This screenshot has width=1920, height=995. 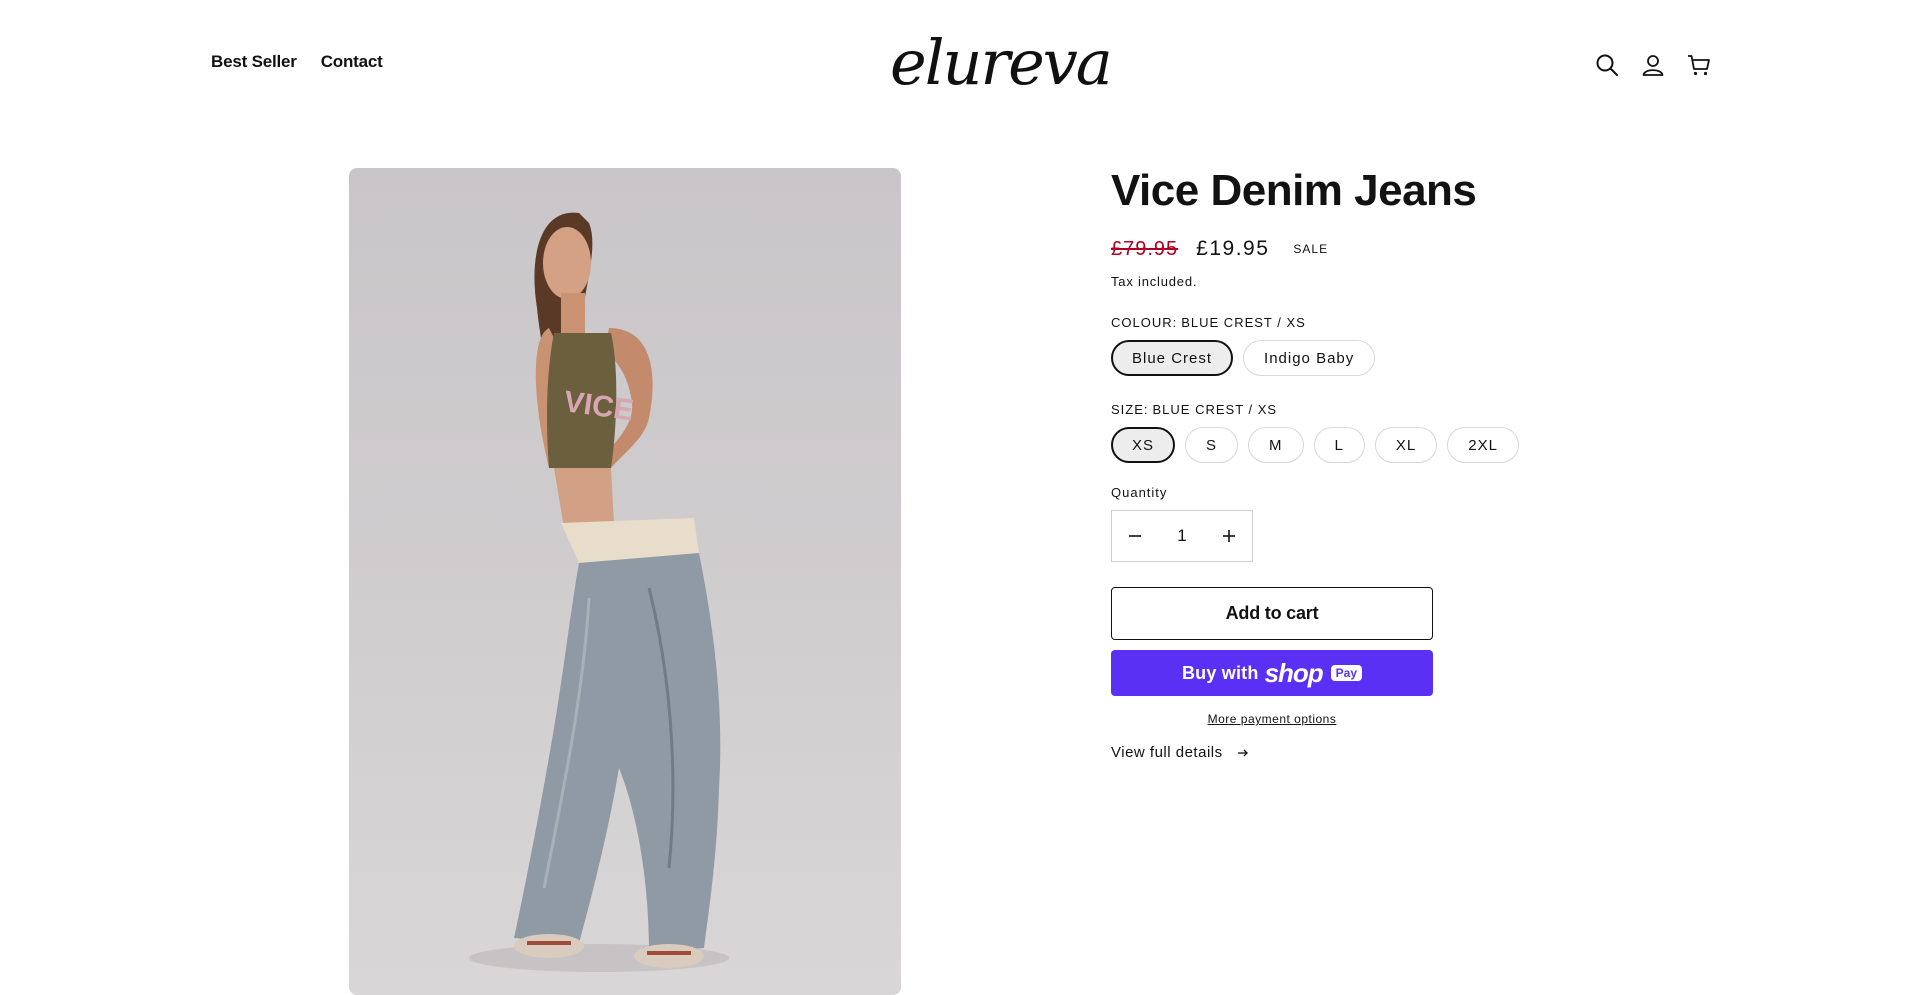 I want to click on quantity-stepper: 1, so click(x=1182, y=536).